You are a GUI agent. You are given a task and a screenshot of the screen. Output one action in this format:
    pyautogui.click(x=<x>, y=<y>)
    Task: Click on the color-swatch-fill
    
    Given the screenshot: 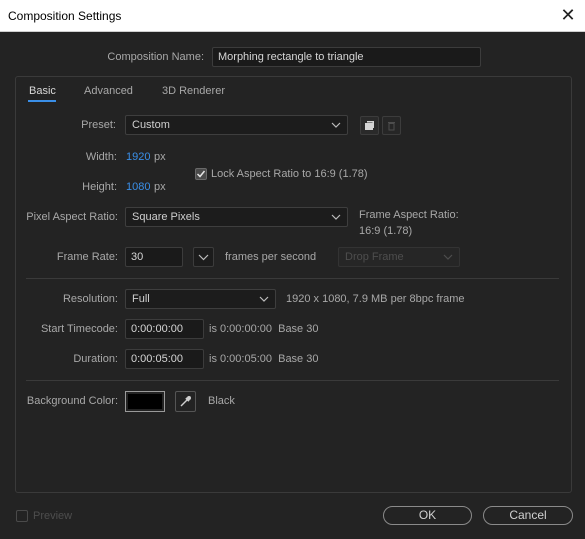 What is the action you would take?
    pyautogui.click(x=145, y=401)
    